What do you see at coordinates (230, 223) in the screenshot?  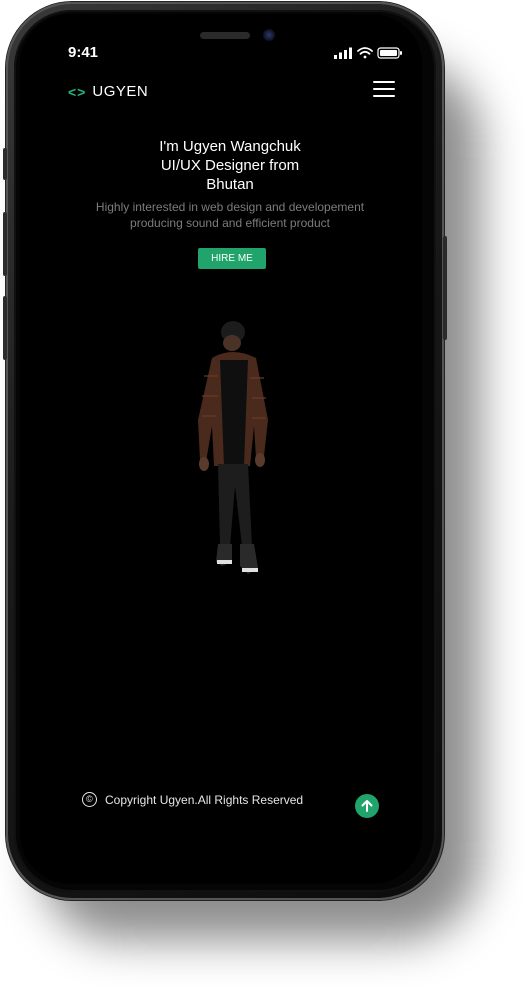 I see `hero-subtitle-line: producing sound and efficient product` at bounding box center [230, 223].